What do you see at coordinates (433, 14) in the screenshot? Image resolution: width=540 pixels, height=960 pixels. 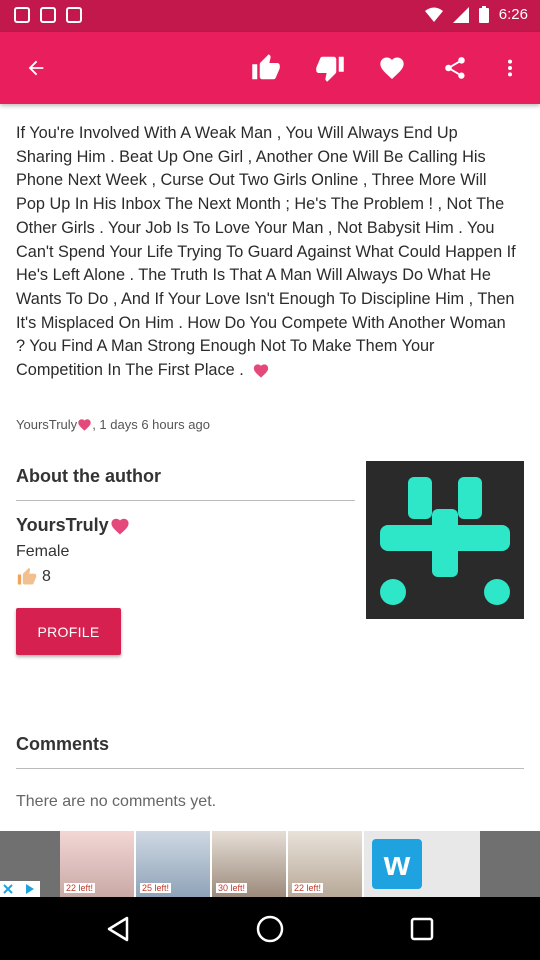 I see `wifi-icon` at bounding box center [433, 14].